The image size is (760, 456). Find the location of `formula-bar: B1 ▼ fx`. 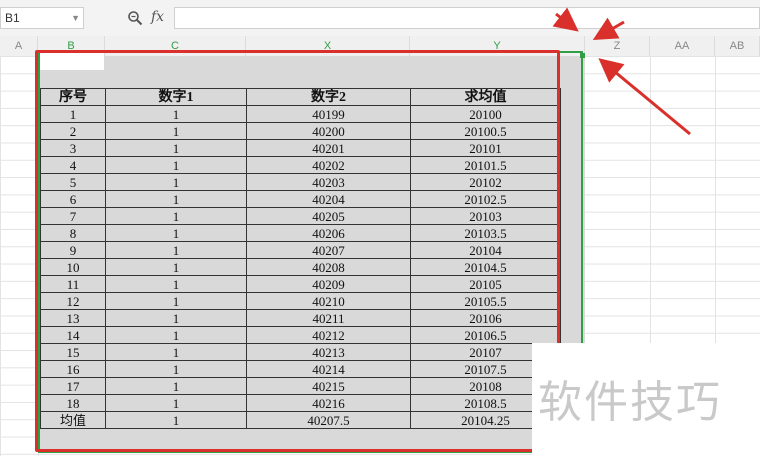

formula-bar: B1 ▼ fx is located at coordinates (380, 18).